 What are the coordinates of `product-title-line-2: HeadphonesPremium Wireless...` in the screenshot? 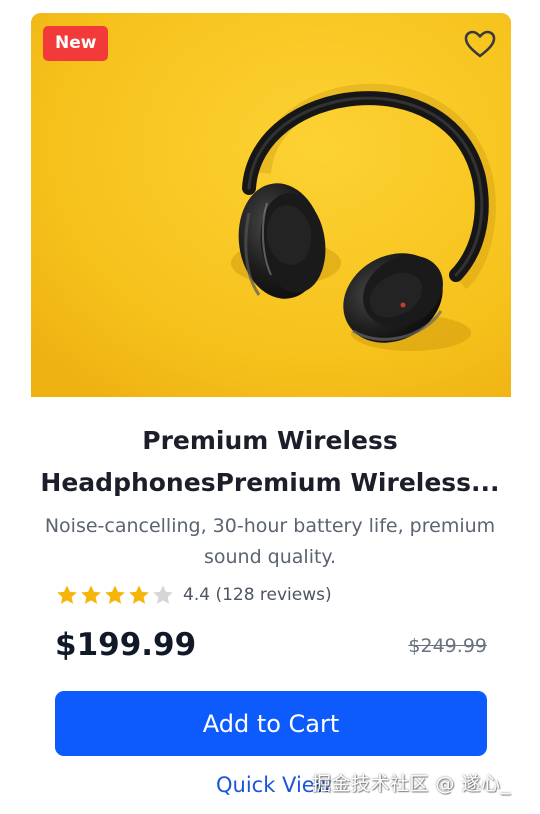 It's located at (270, 482).